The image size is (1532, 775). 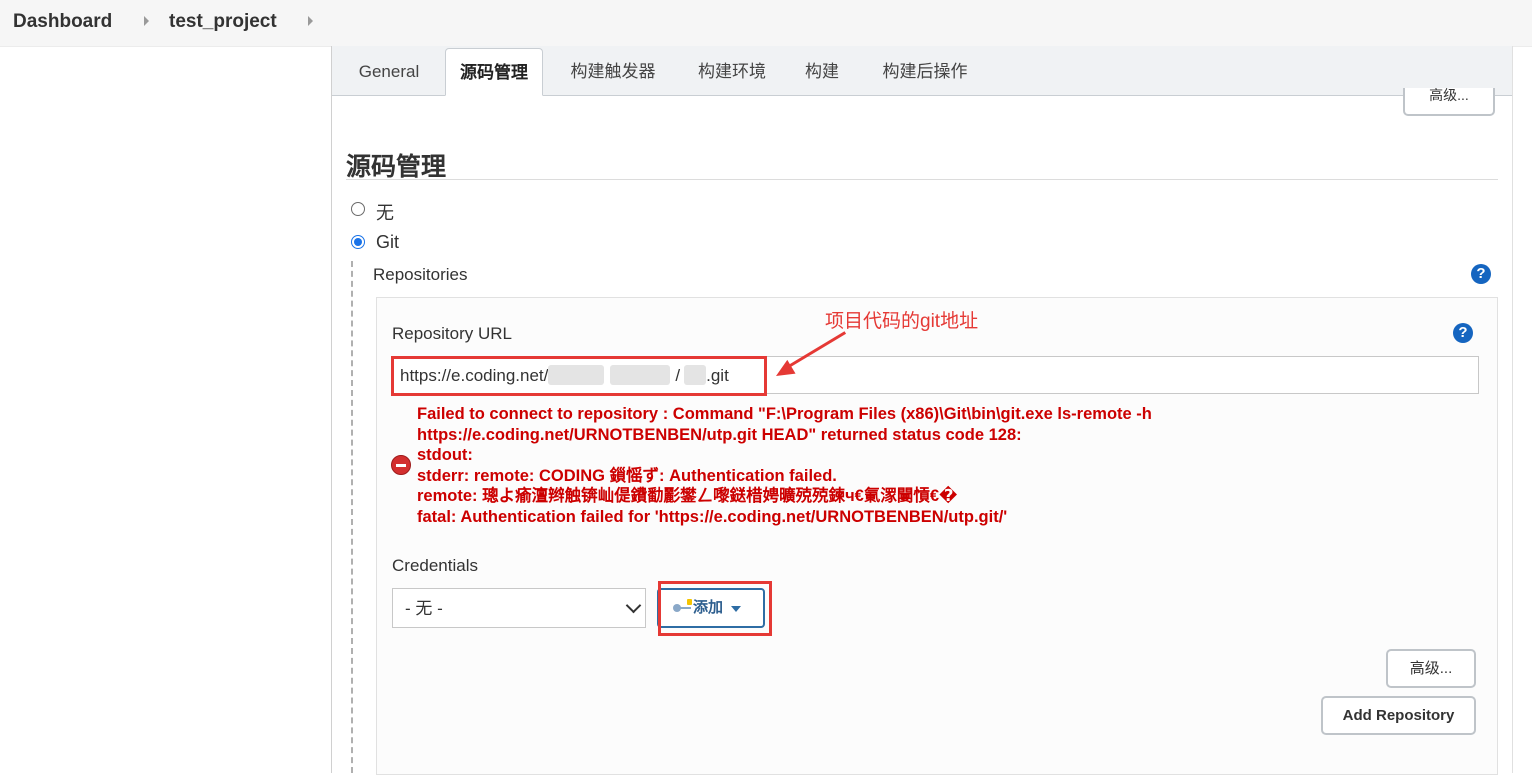 I want to click on breadcrumb-dashboard: Dashboard, so click(x=62, y=22).